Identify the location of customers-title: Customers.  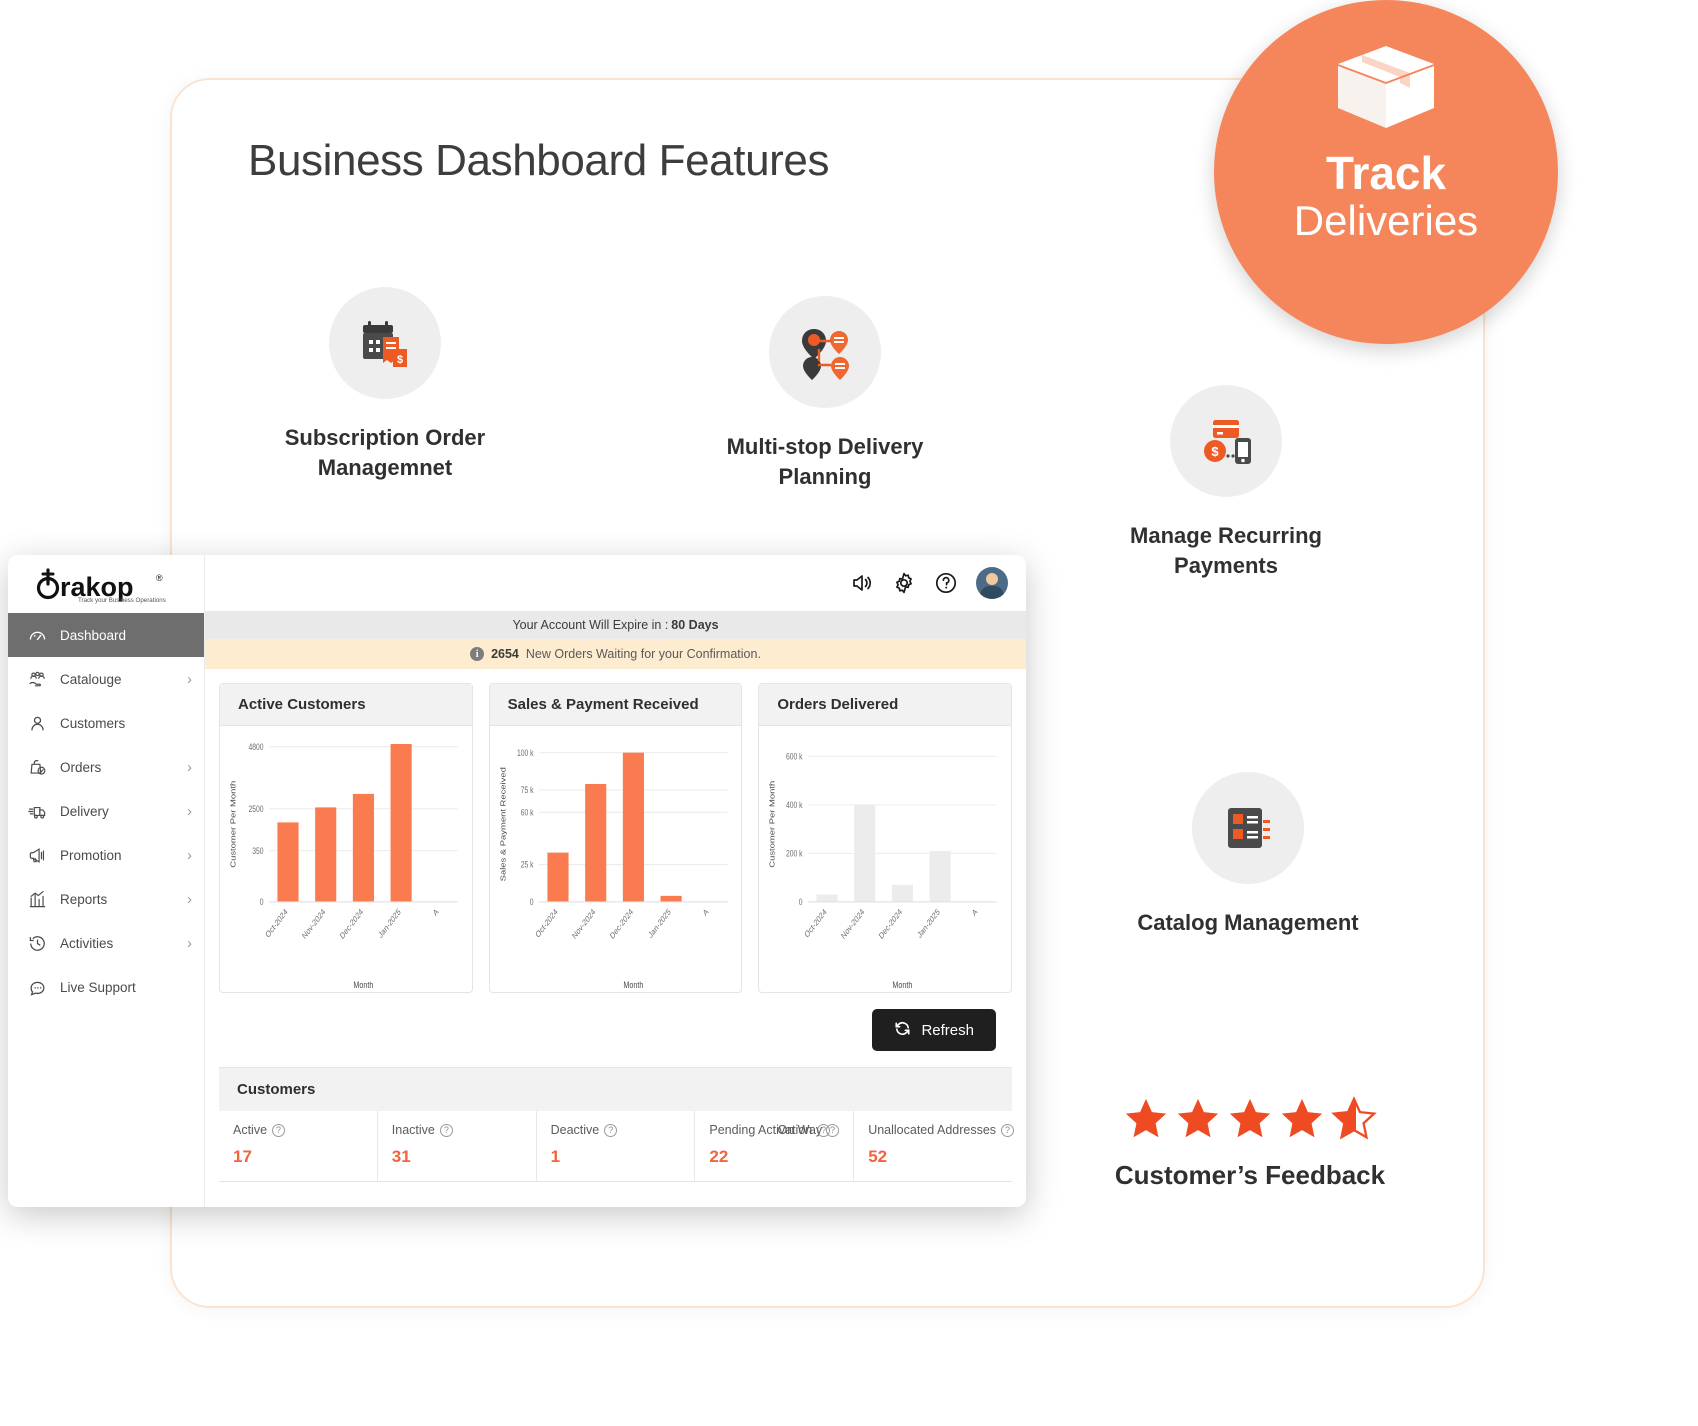
(615, 1089).